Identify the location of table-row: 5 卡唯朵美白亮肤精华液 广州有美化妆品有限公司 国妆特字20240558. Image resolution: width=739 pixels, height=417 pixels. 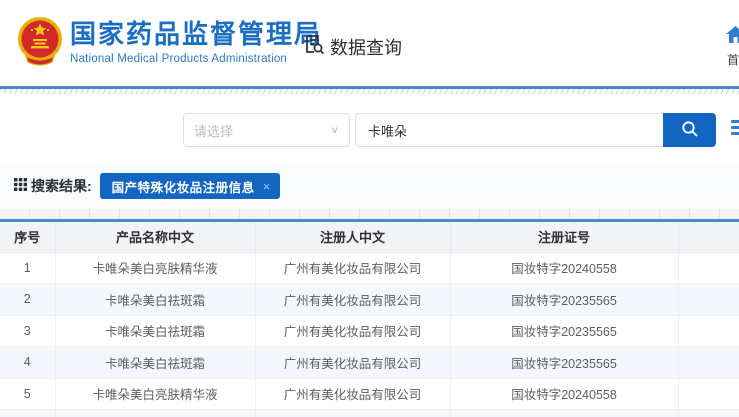
(369, 394).